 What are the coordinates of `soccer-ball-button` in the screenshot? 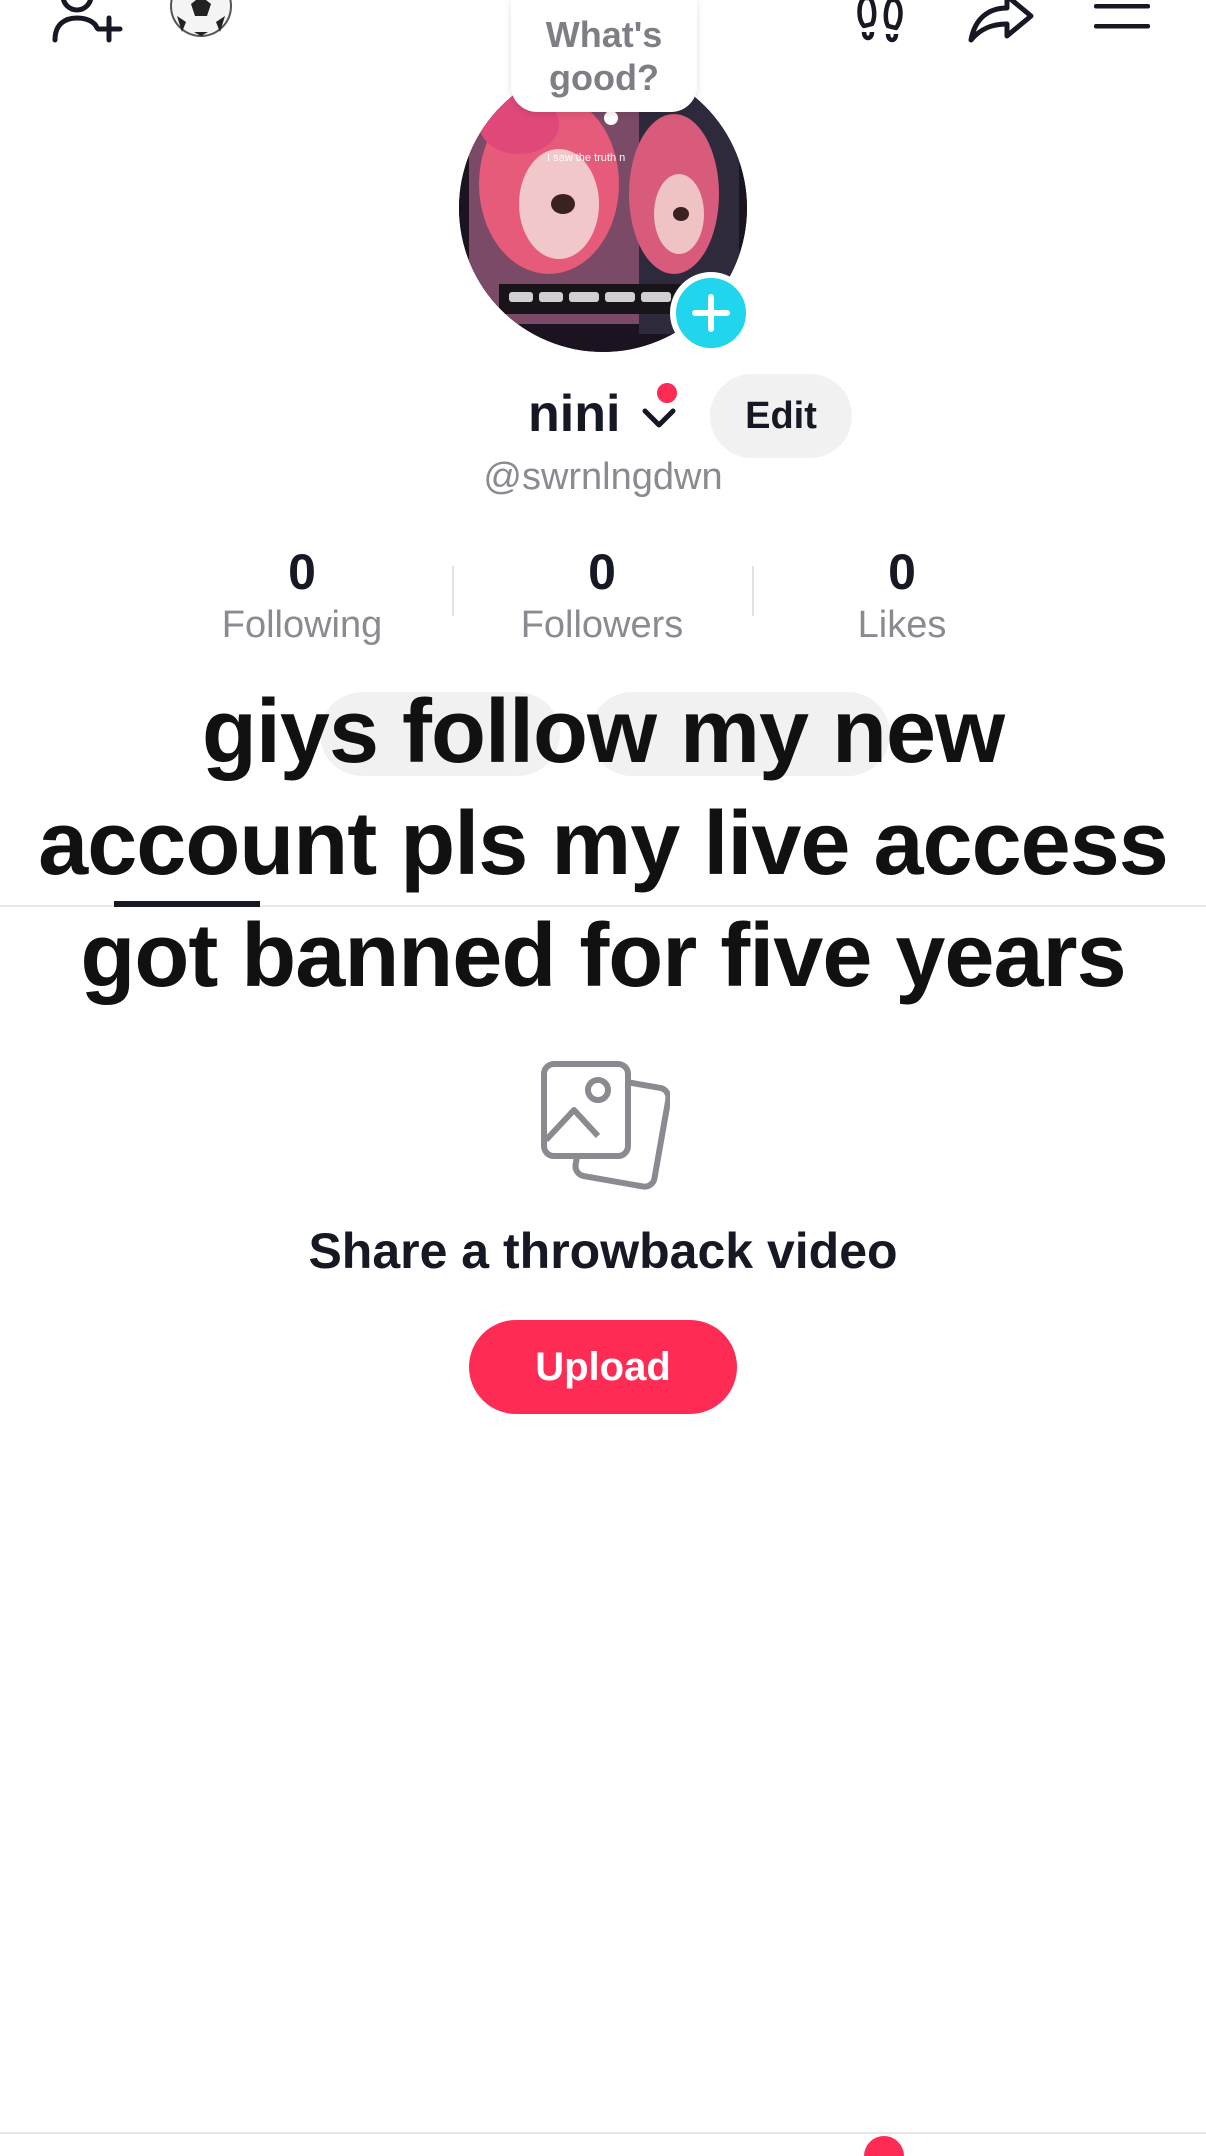 It's located at (201, 24).